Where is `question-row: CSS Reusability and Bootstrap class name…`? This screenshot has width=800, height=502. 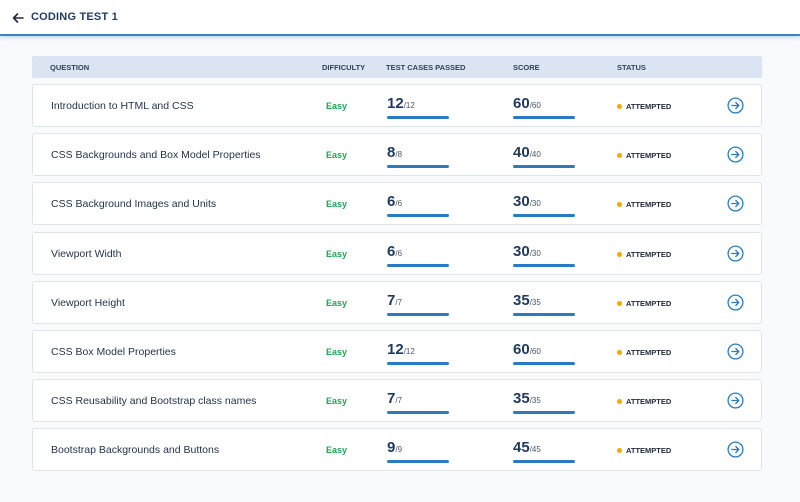 question-row: CSS Reusability and Bootstrap class name… is located at coordinates (397, 401).